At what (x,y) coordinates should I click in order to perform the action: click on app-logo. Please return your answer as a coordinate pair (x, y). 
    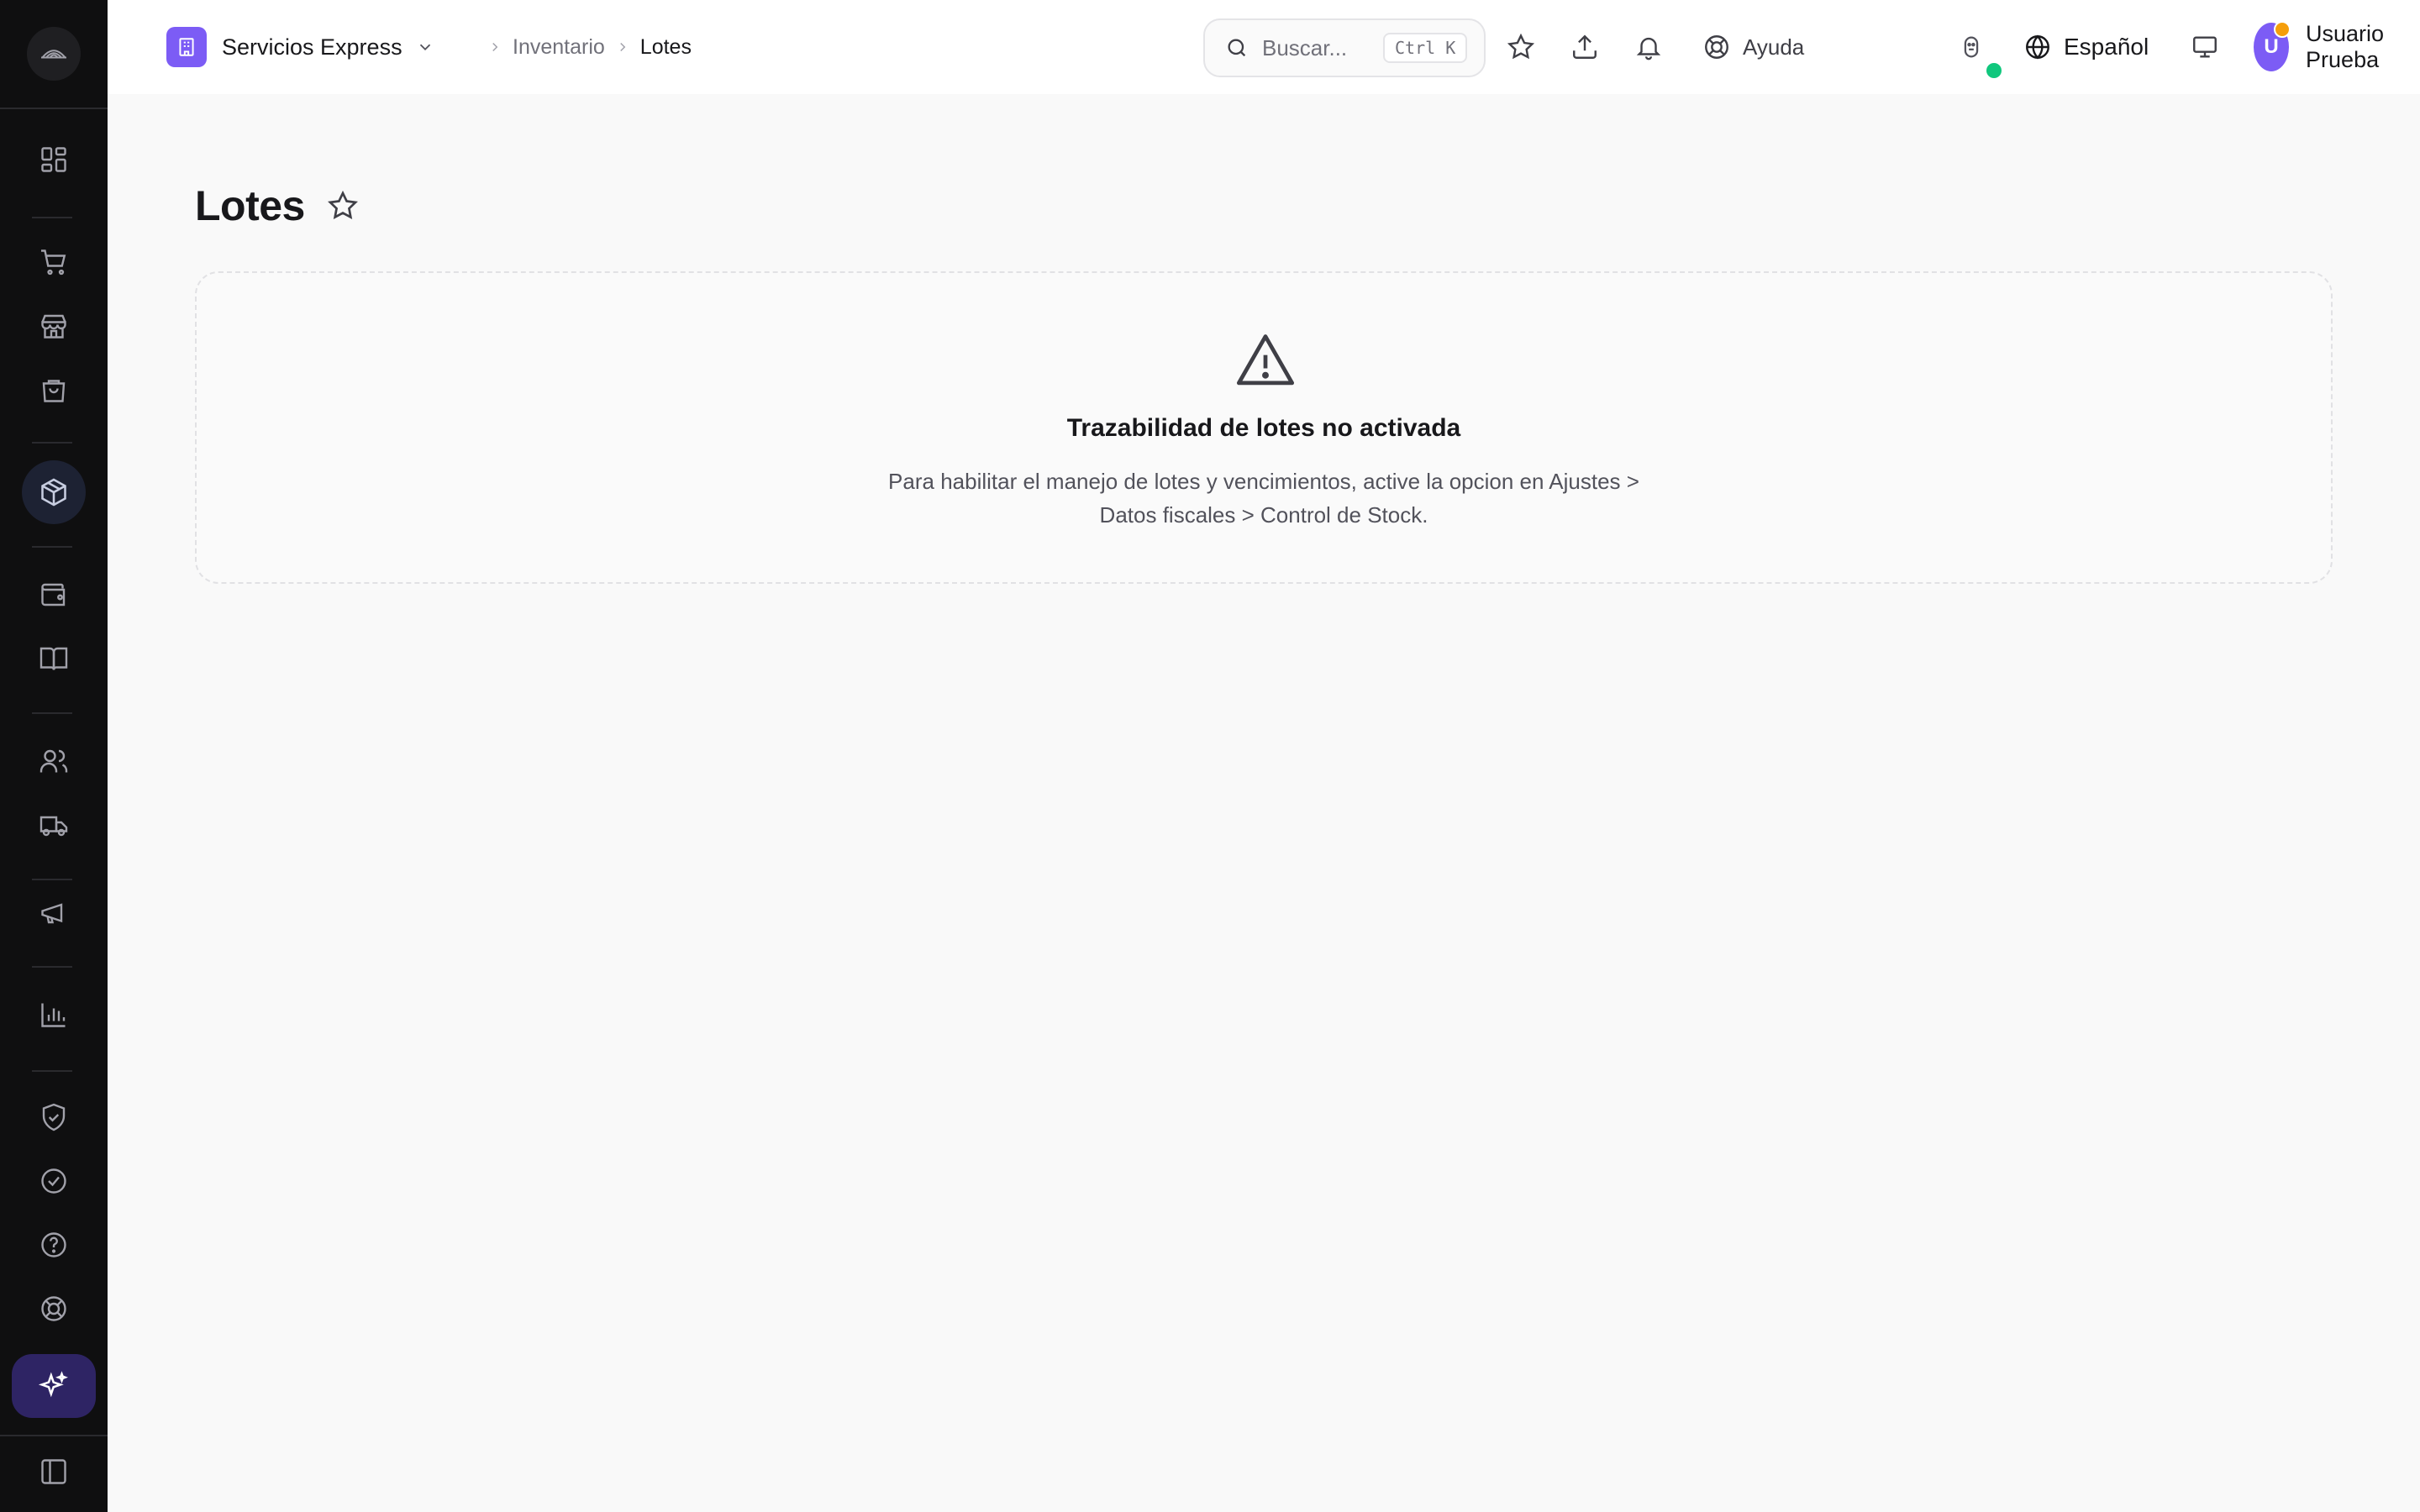
    Looking at the image, I should click on (54, 54).